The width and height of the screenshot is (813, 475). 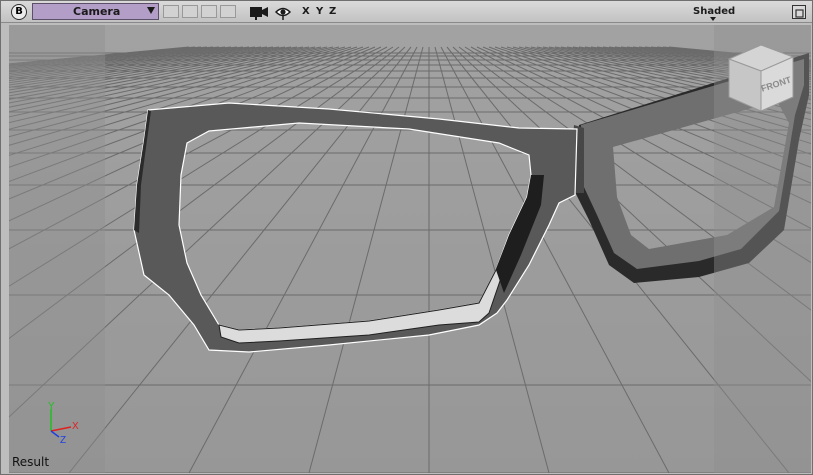 What do you see at coordinates (31, 462) in the screenshot?
I see `viewport-result-label: Result` at bounding box center [31, 462].